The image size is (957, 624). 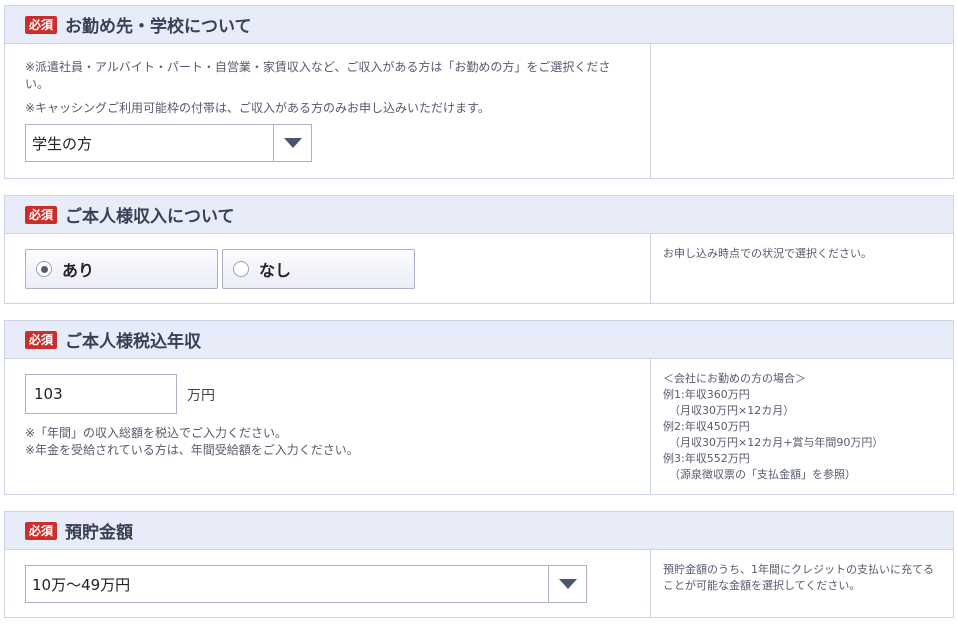 What do you see at coordinates (81, 584) in the screenshot?
I see `savings-select-value: 10万〜49万円` at bounding box center [81, 584].